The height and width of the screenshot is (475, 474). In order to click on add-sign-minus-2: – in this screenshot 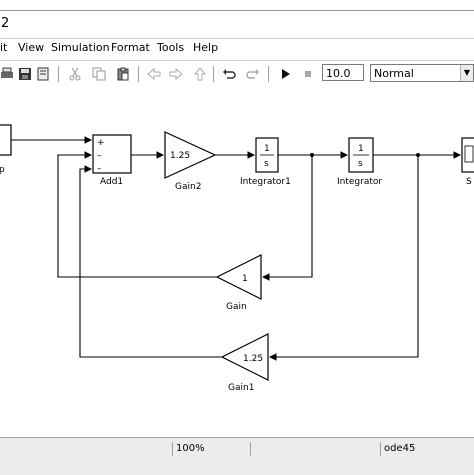, I will do `click(99, 169)`.